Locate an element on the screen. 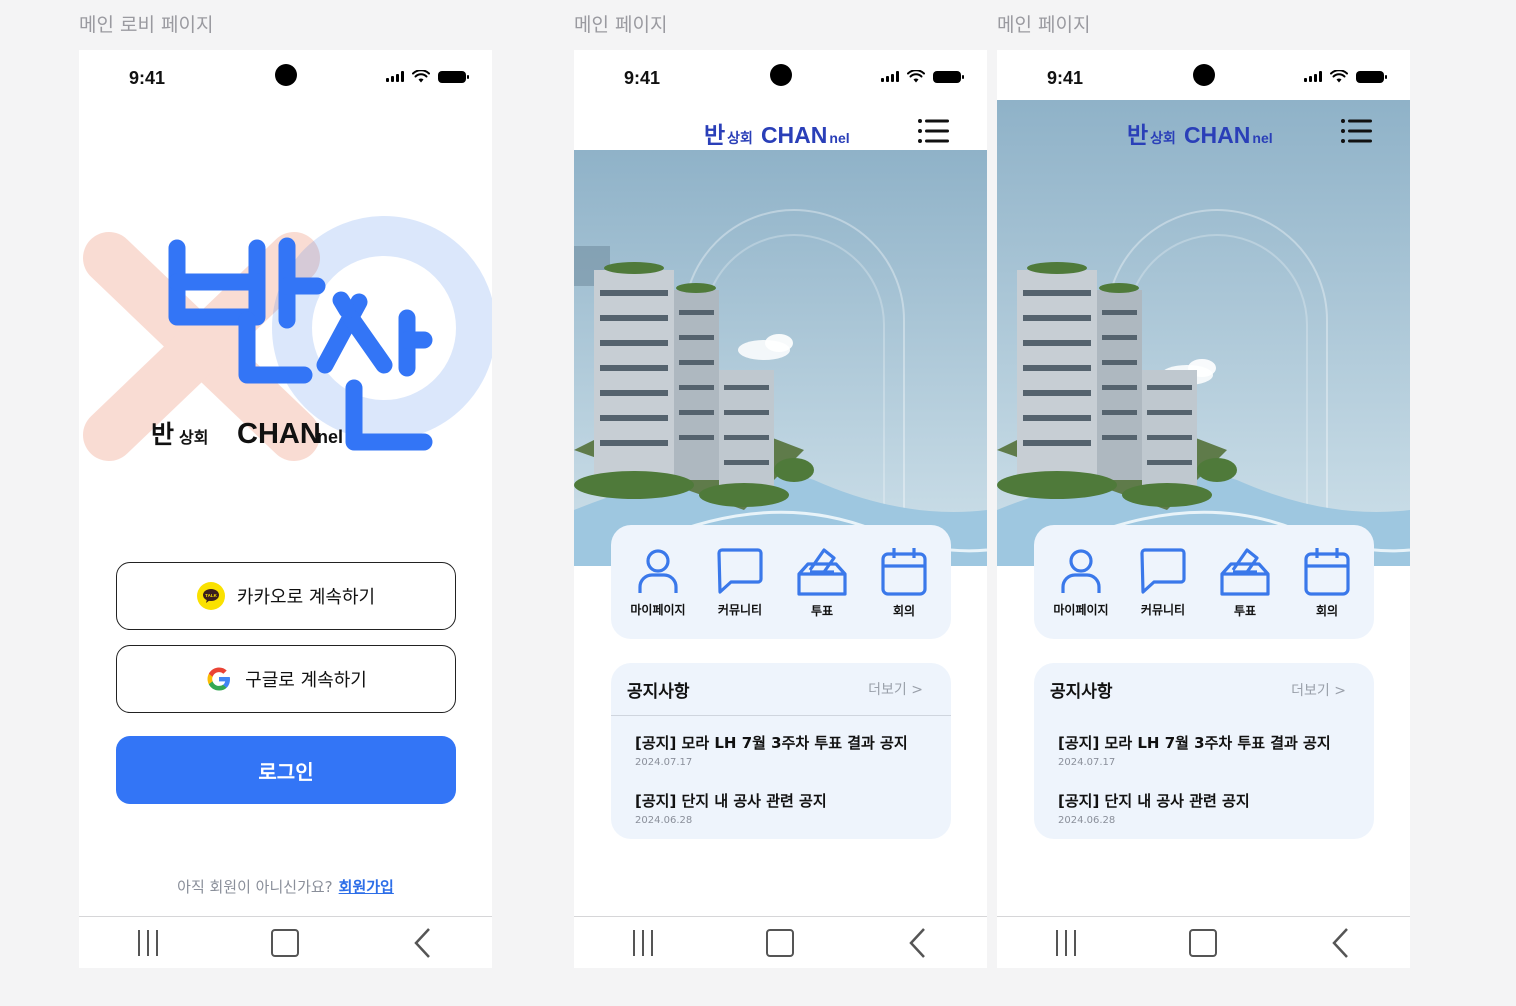  notice-item-date: 2024.06.28 is located at coordinates (1087, 820).